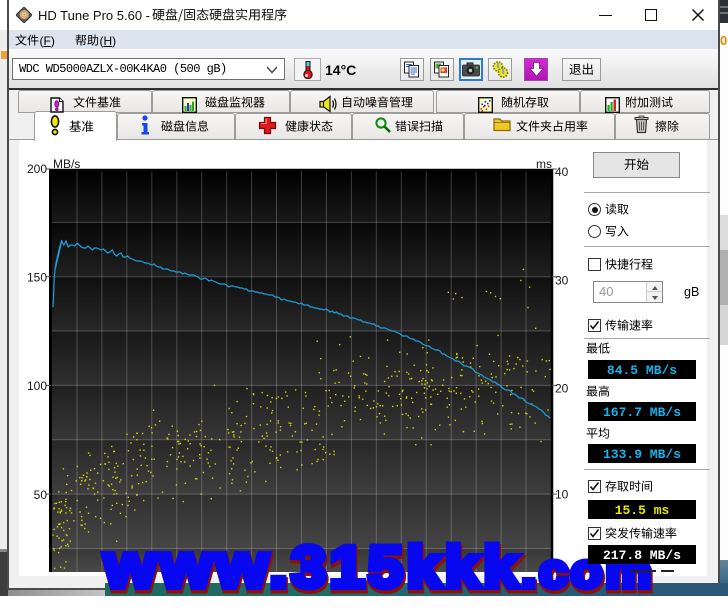 The height and width of the screenshot is (613, 728). What do you see at coordinates (544, 164) in the screenshot?
I see `svg-text: ms` at bounding box center [544, 164].